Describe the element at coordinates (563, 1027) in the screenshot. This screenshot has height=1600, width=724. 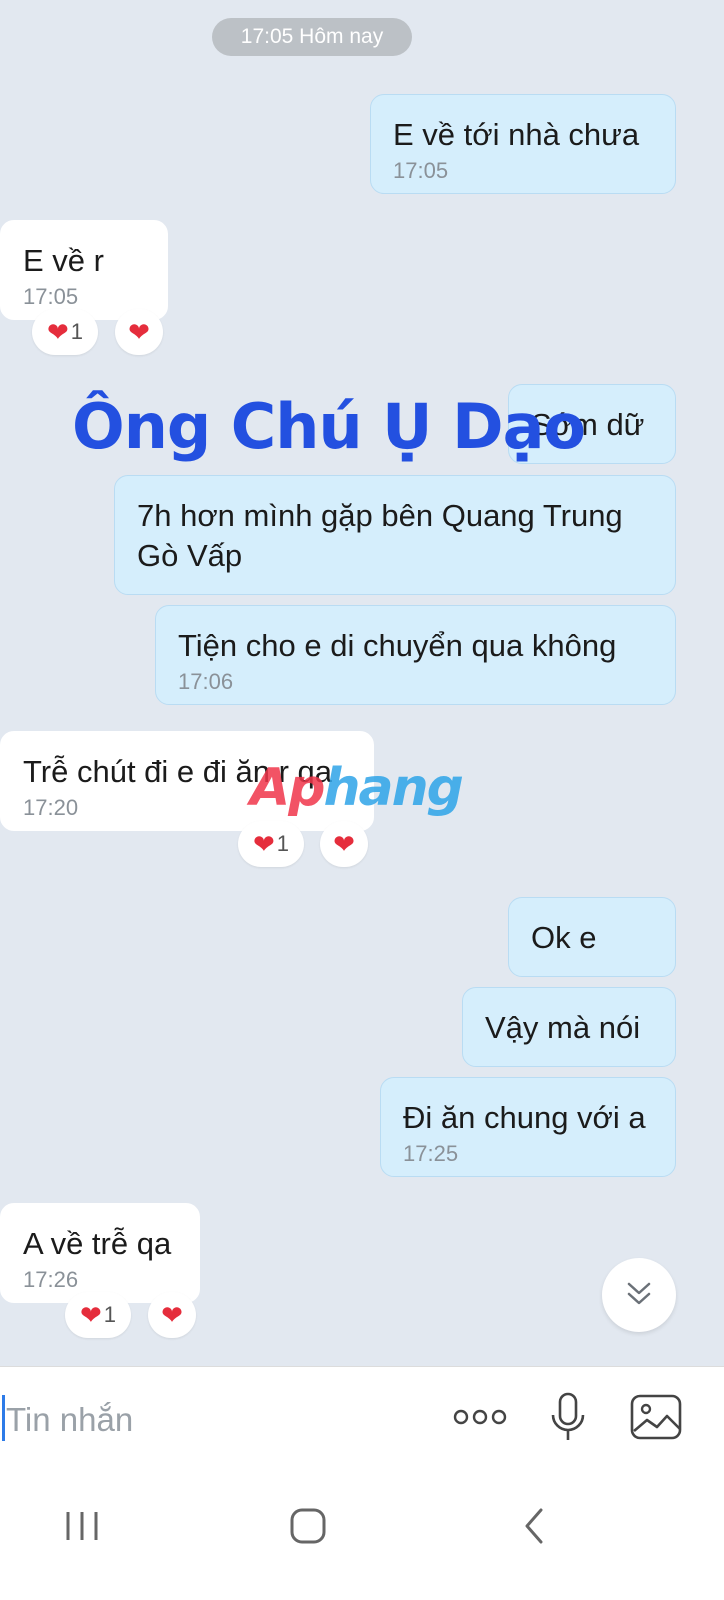
I see `message-text: Vậy mà nói` at that location.